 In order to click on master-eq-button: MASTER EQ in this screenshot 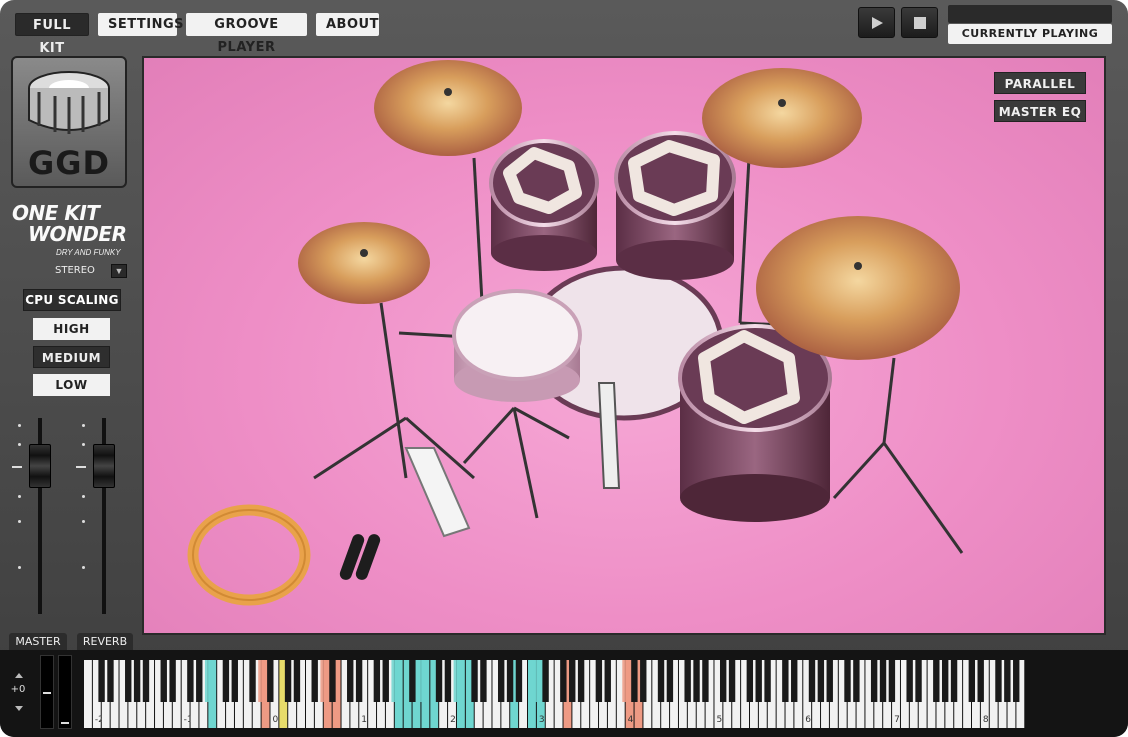, I will do `click(1040, 111)`.